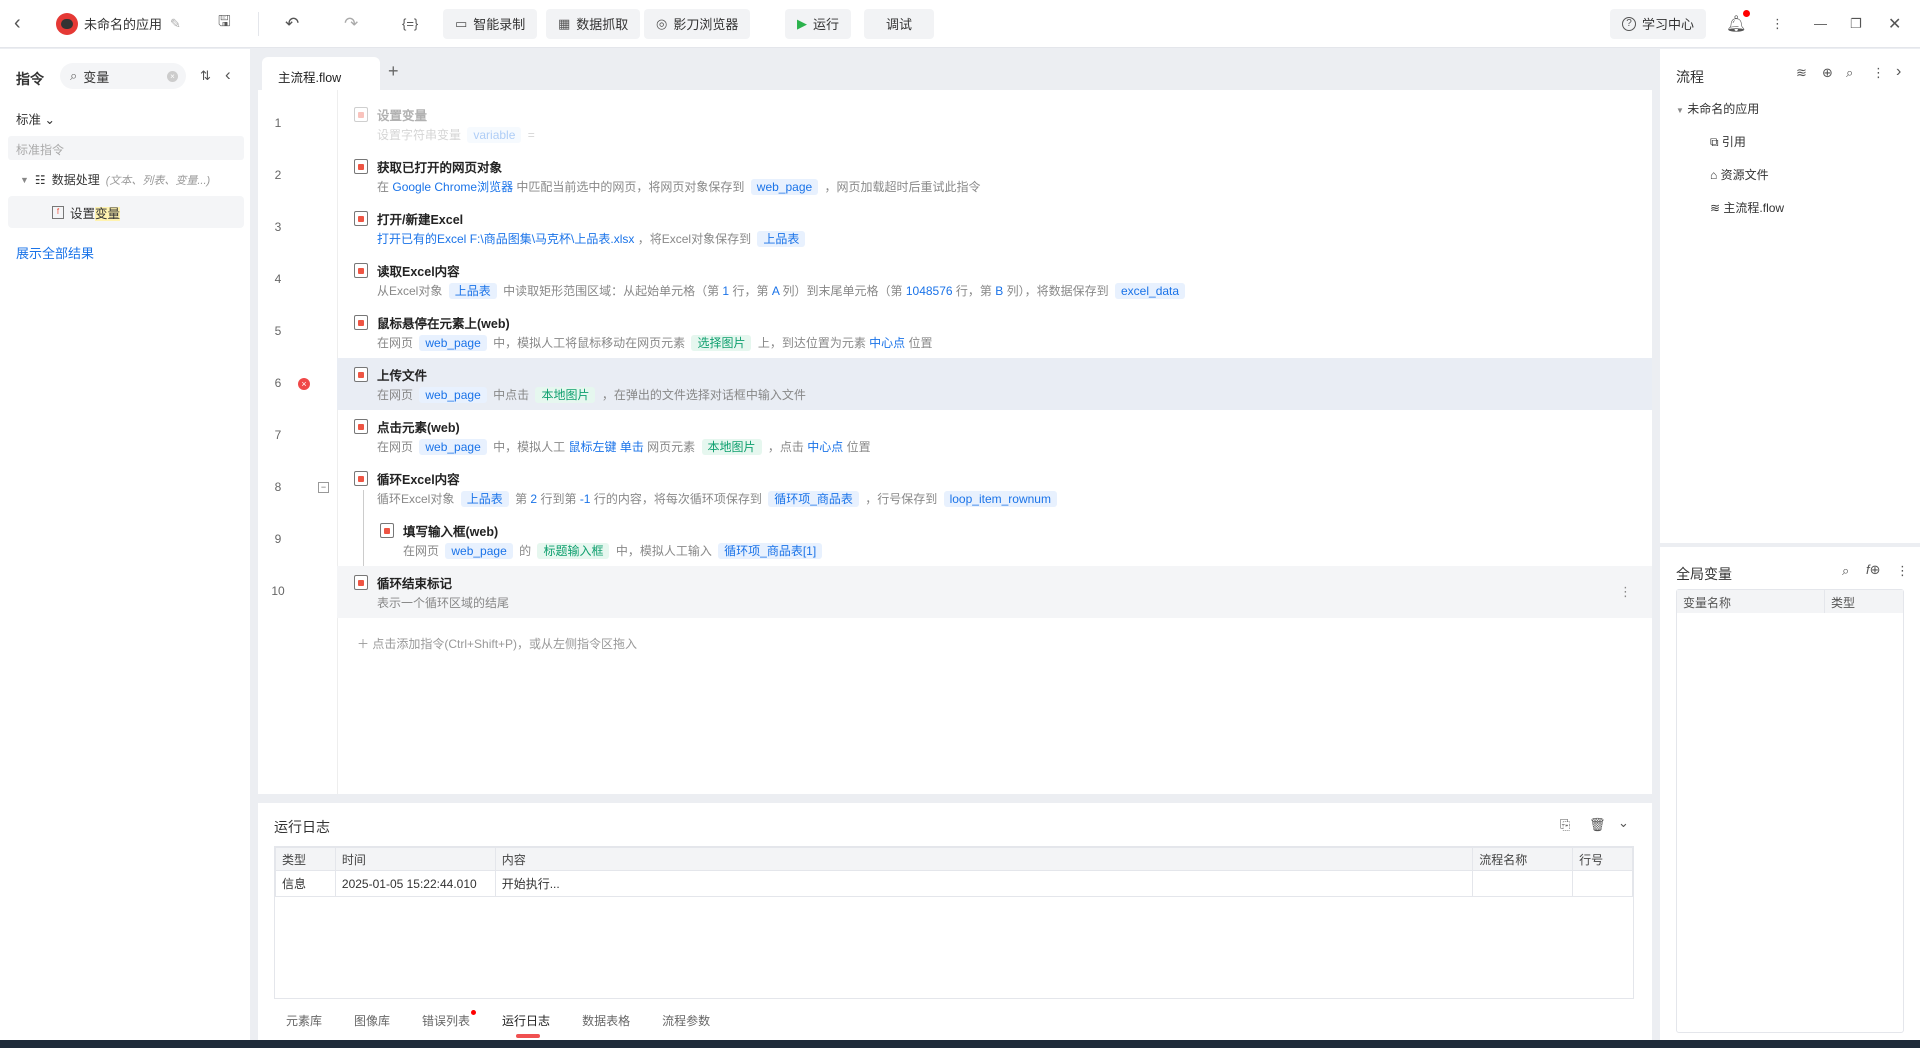 This screenshot has width=1920, height=1048. I want to click on debug-button: 调试, so click(899, 23).